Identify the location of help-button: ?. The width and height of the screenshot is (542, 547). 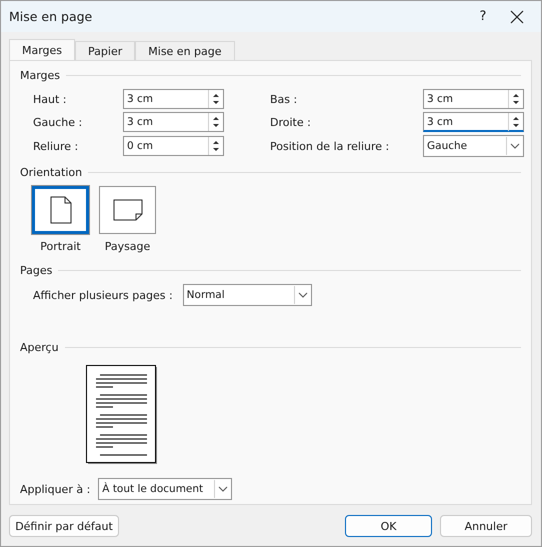
(483, 16).